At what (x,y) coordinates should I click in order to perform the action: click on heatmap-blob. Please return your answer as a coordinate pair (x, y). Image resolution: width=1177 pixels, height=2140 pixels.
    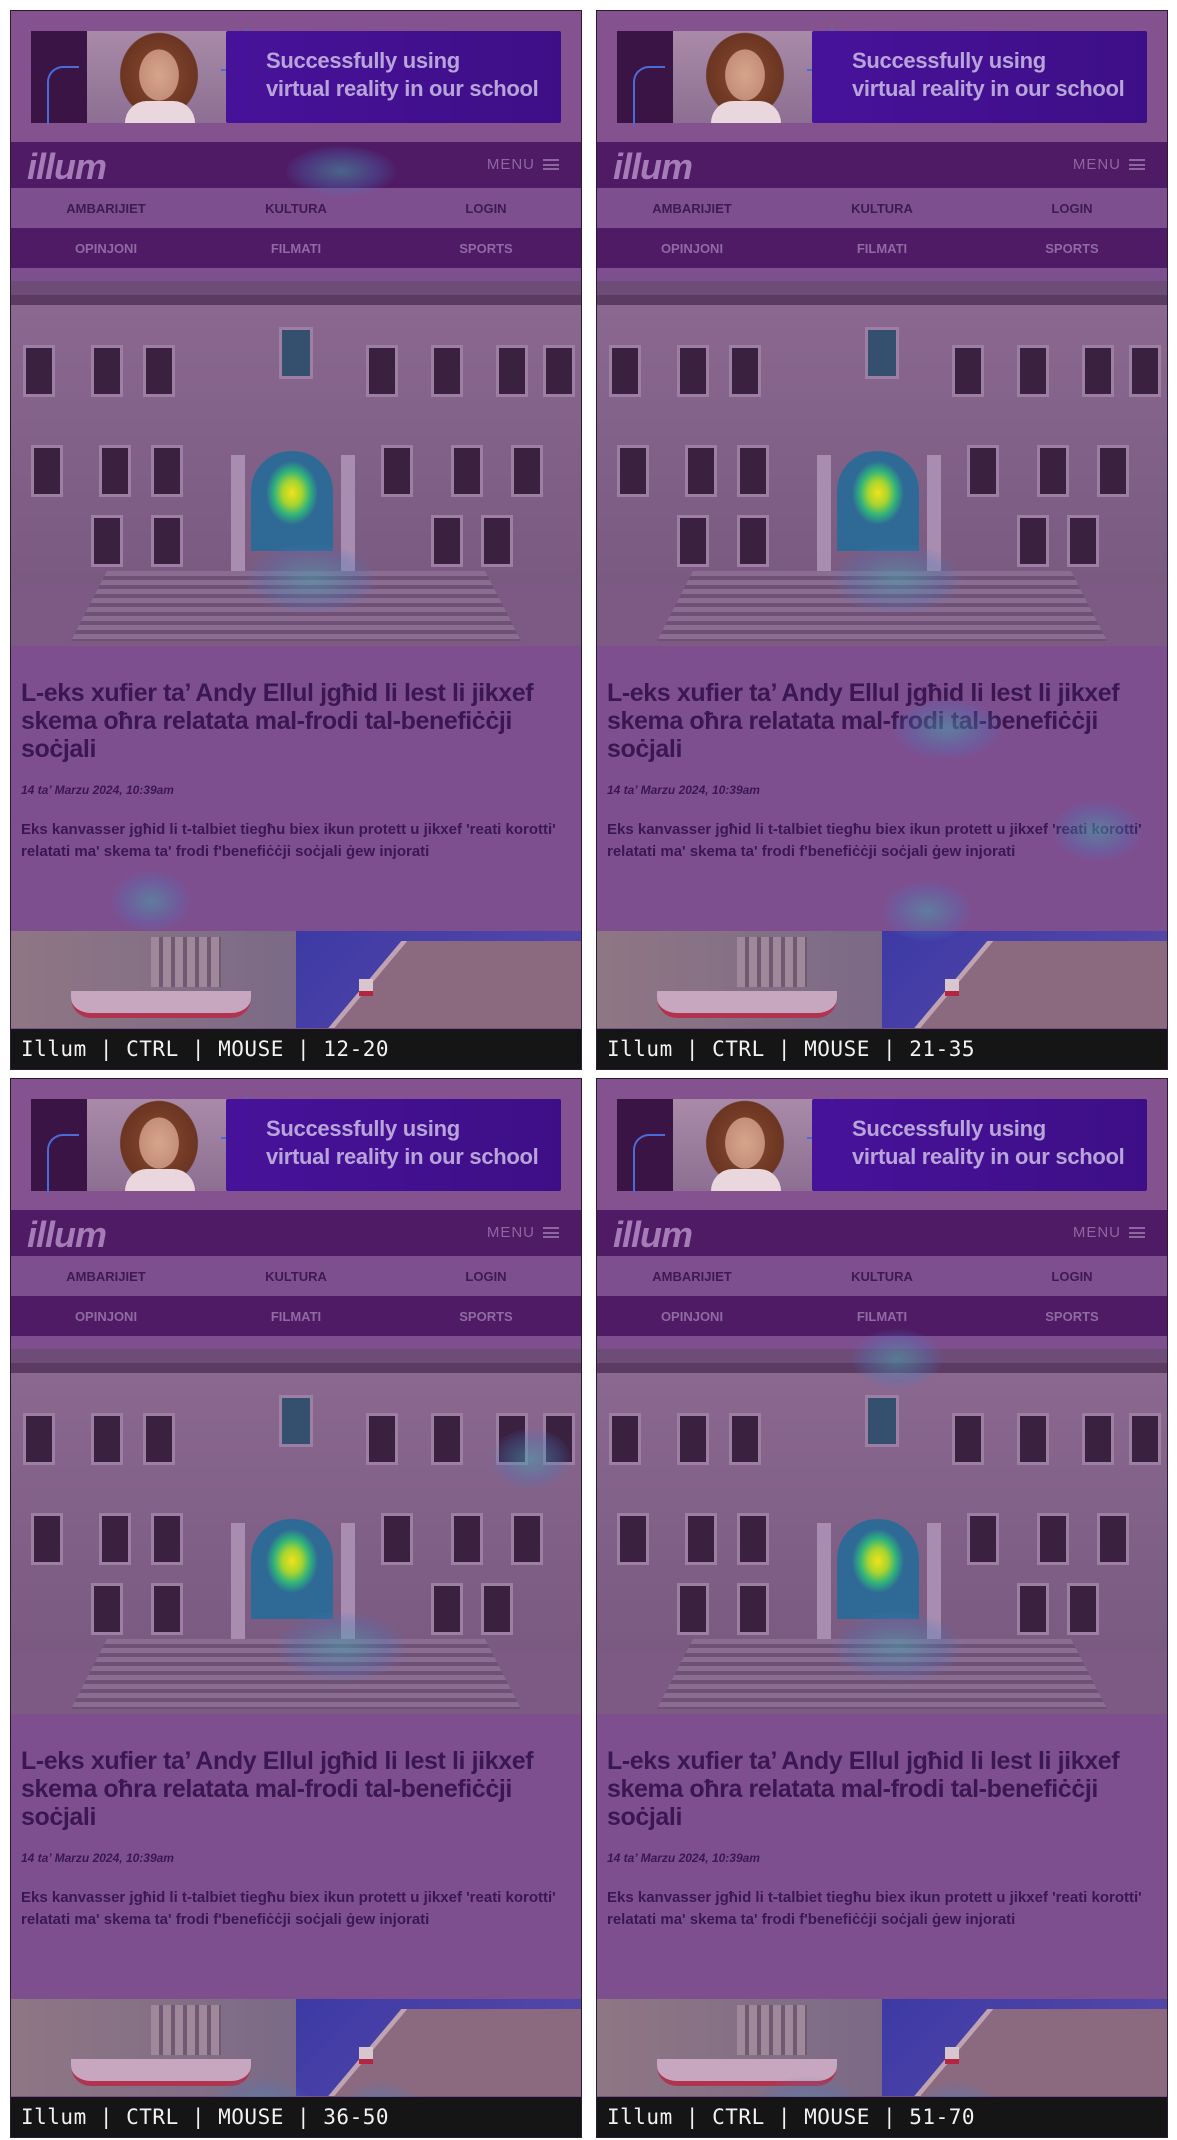
    Looking at the image, I should click on (151, 901).